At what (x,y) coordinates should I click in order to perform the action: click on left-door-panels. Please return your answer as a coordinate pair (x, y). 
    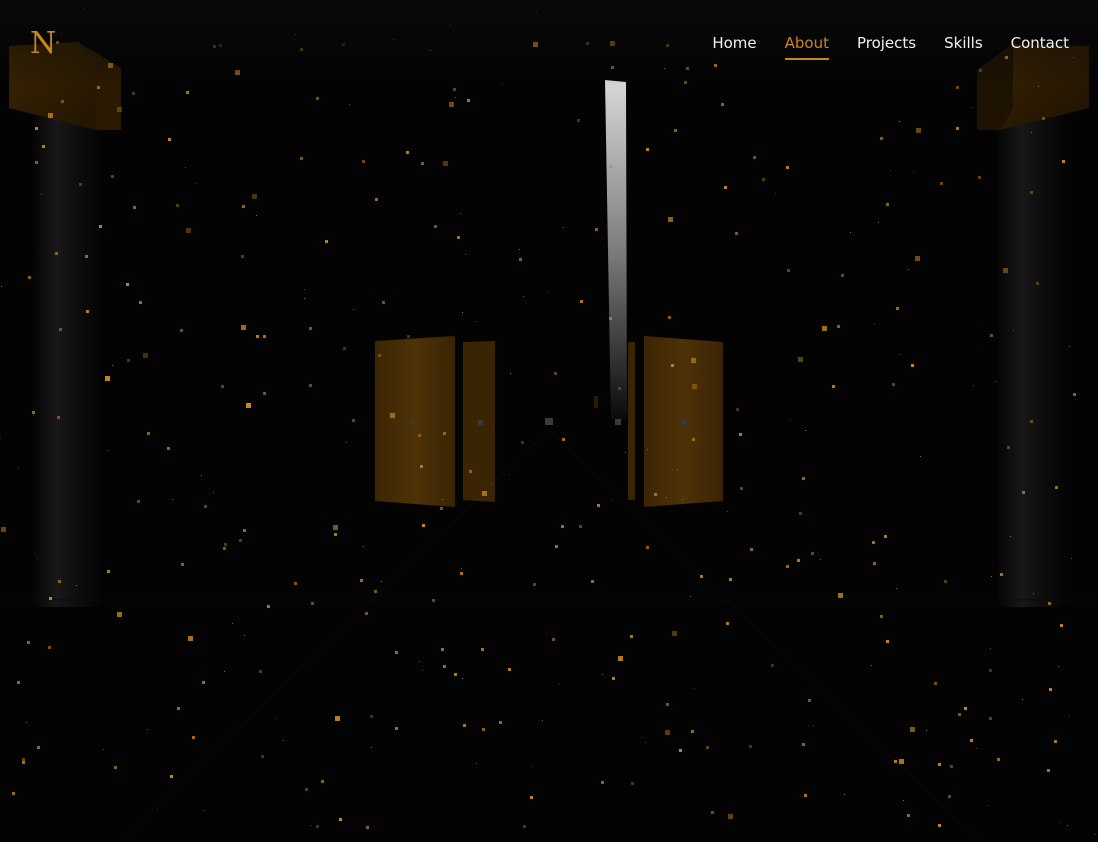
    Looking at the image, I should click on (435, 421).